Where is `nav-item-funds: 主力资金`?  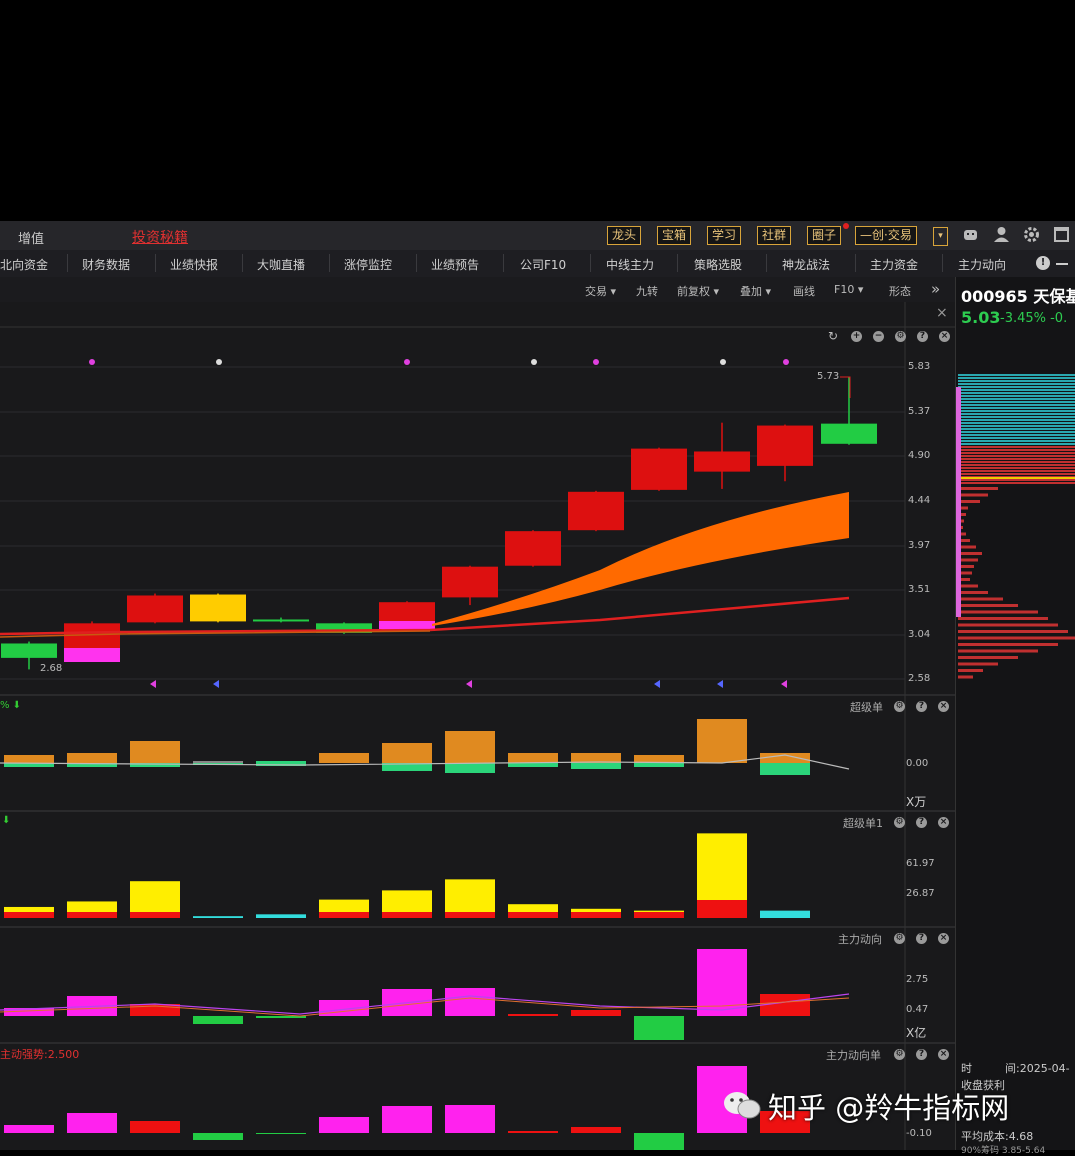
nav-item-funds: 主力资金 is located at coordinates (894, 264).